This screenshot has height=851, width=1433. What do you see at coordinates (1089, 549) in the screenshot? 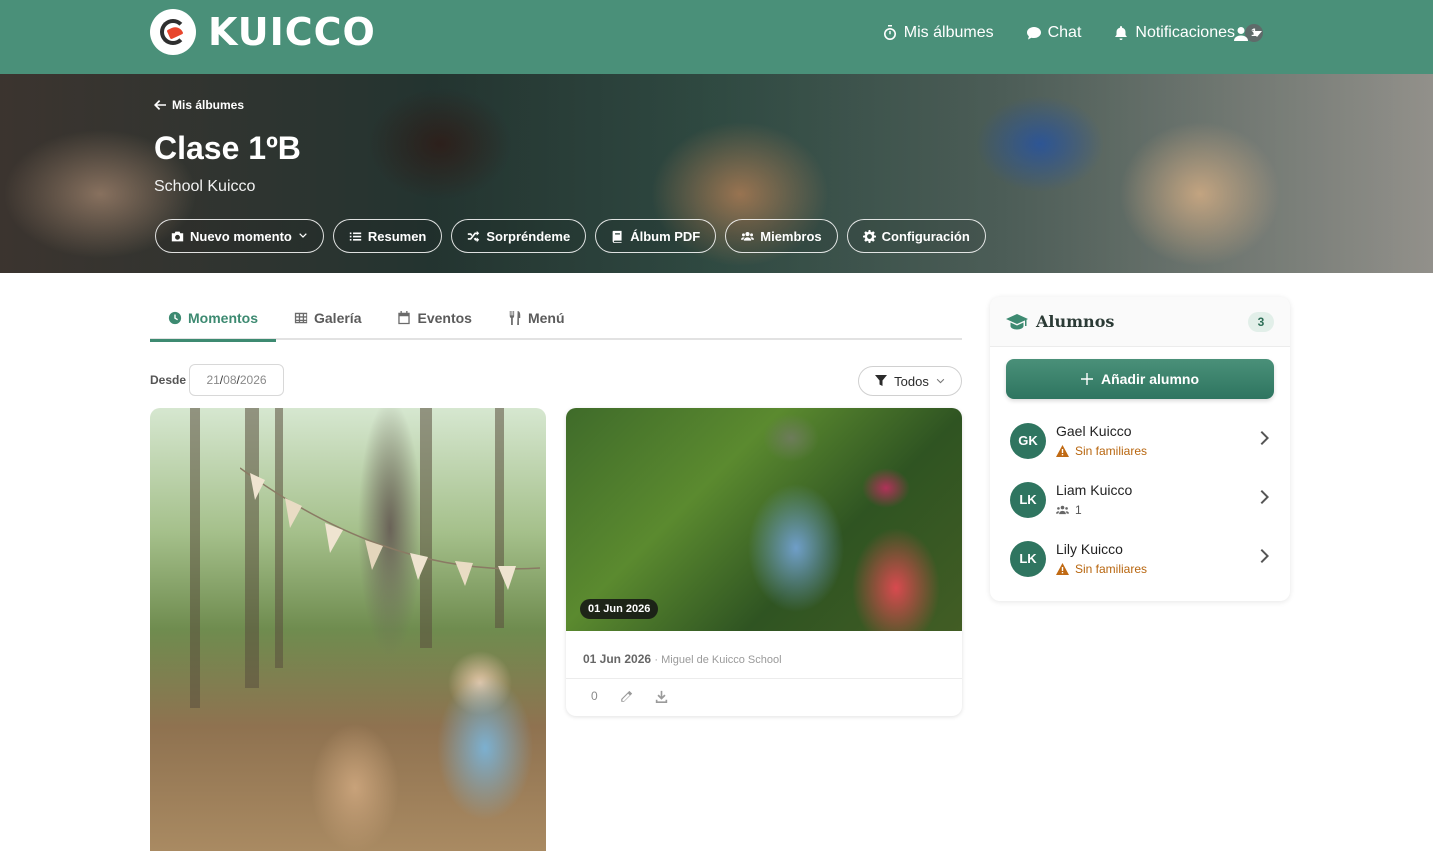
I see `student-name: Lily Kuicco` at bounding box center [1089, 549].